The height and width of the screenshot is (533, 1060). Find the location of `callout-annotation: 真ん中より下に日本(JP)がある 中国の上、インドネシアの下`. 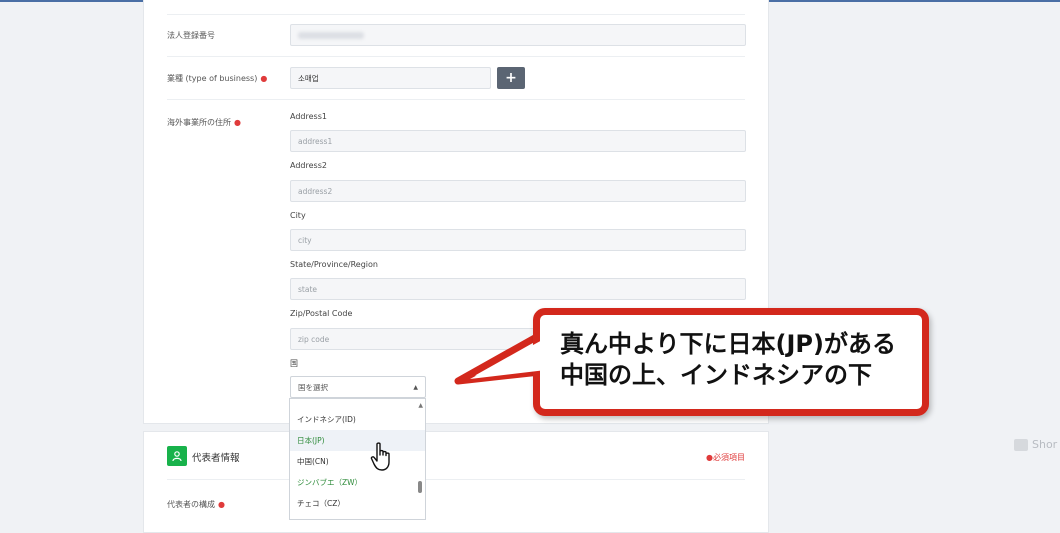

callout-annotation: 真ん中より下に日本(JP)がある 中国の上、インドネシアの下 is located at coordinates (731, 362).